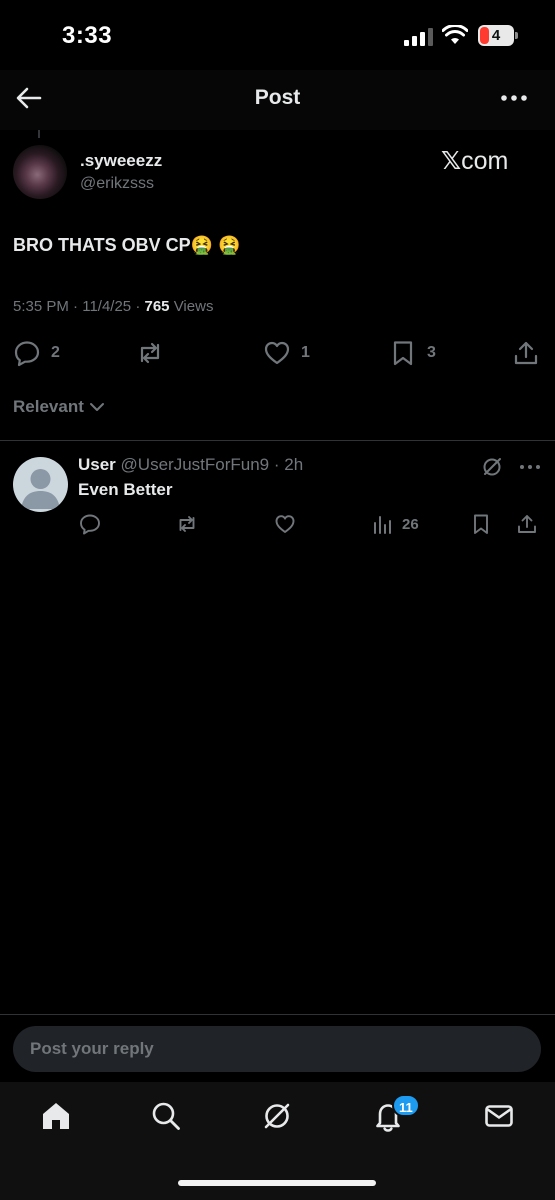  What do you see at coordinates (277, 440) in the screenshot?
I see `divider` at bounding box center [277, 440].